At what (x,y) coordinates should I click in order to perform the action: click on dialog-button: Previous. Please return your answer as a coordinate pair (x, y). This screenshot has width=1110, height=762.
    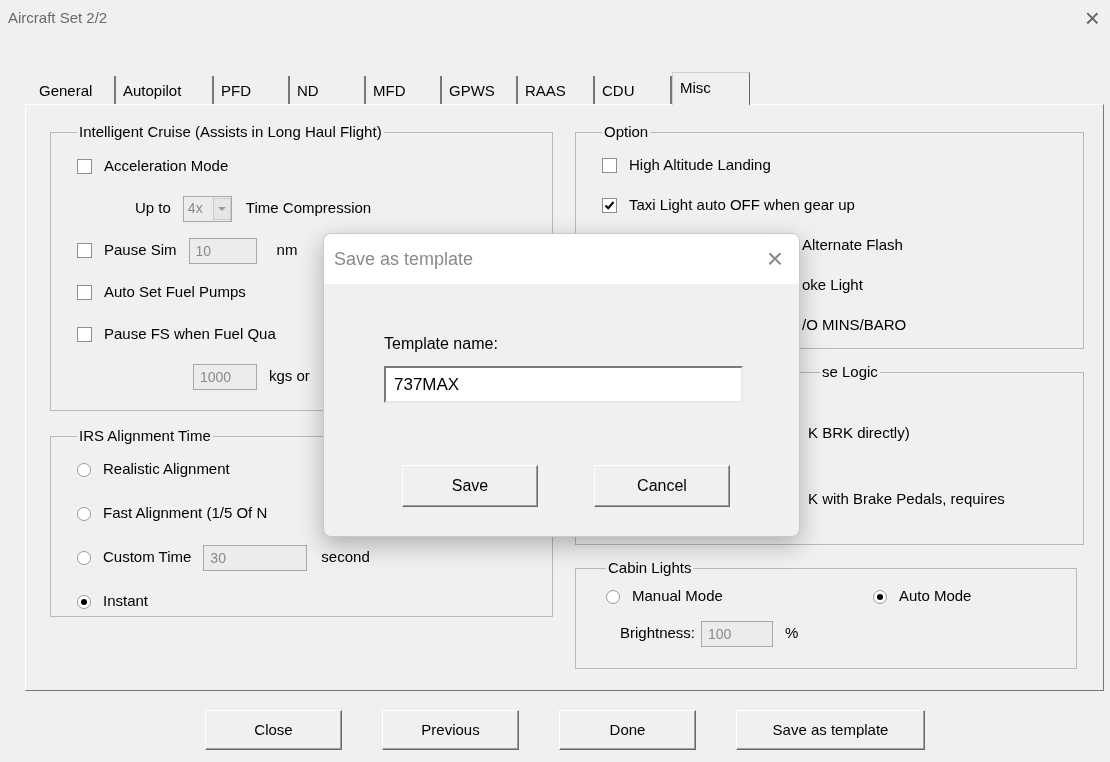
    Looking at the image, I should click on (450, 730).